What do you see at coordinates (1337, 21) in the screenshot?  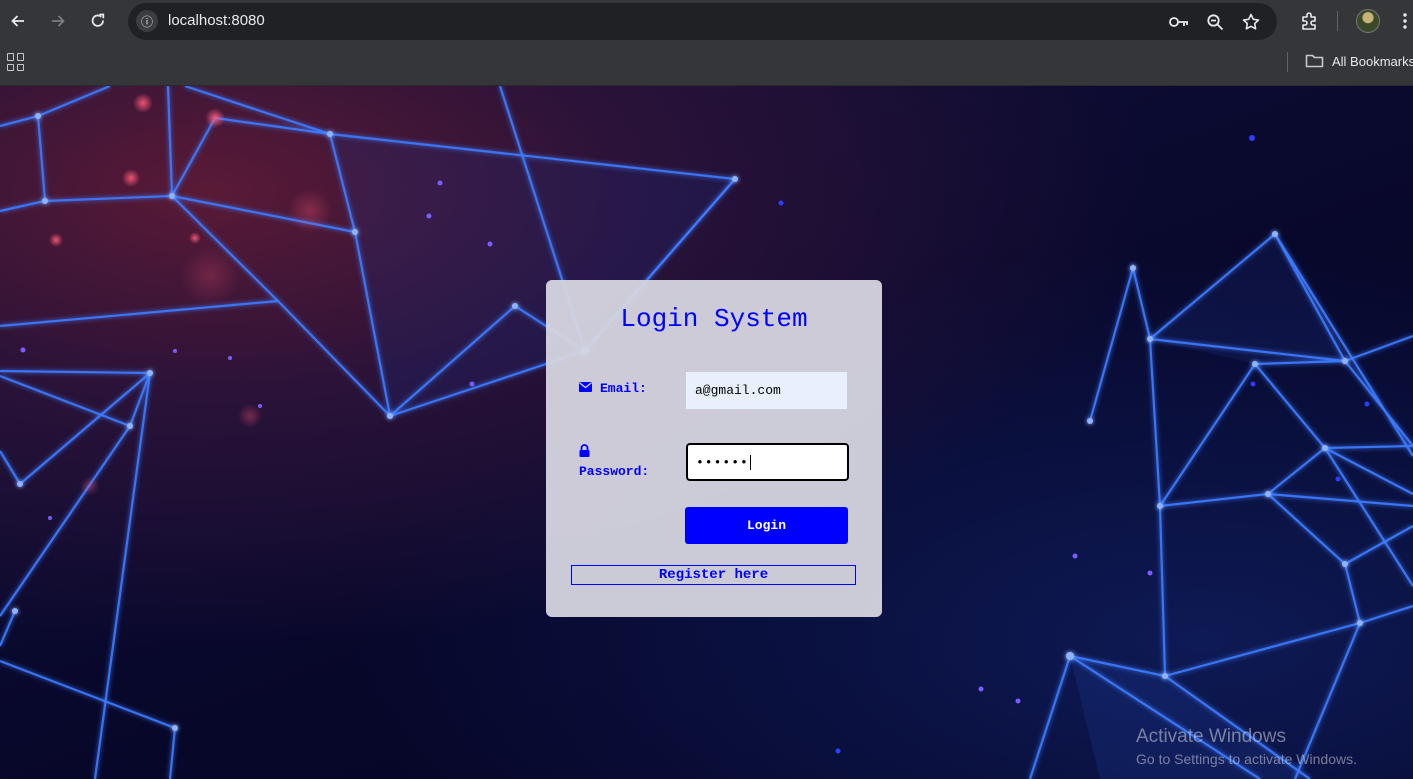 I see `toolbar-divider` at bounding box center [1337, 21].